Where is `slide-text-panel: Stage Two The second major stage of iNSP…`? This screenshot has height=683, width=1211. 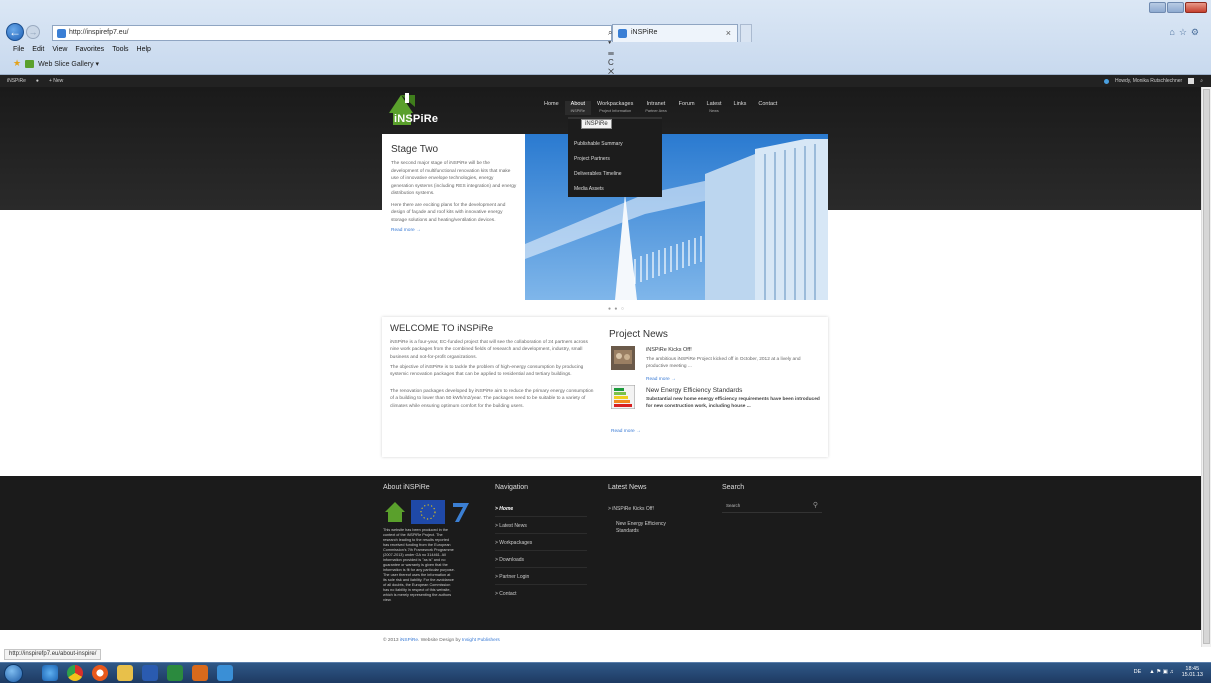
slide-text-panel: Stage Two The second major stage of iNSP… is located at coordinates (453, 217).